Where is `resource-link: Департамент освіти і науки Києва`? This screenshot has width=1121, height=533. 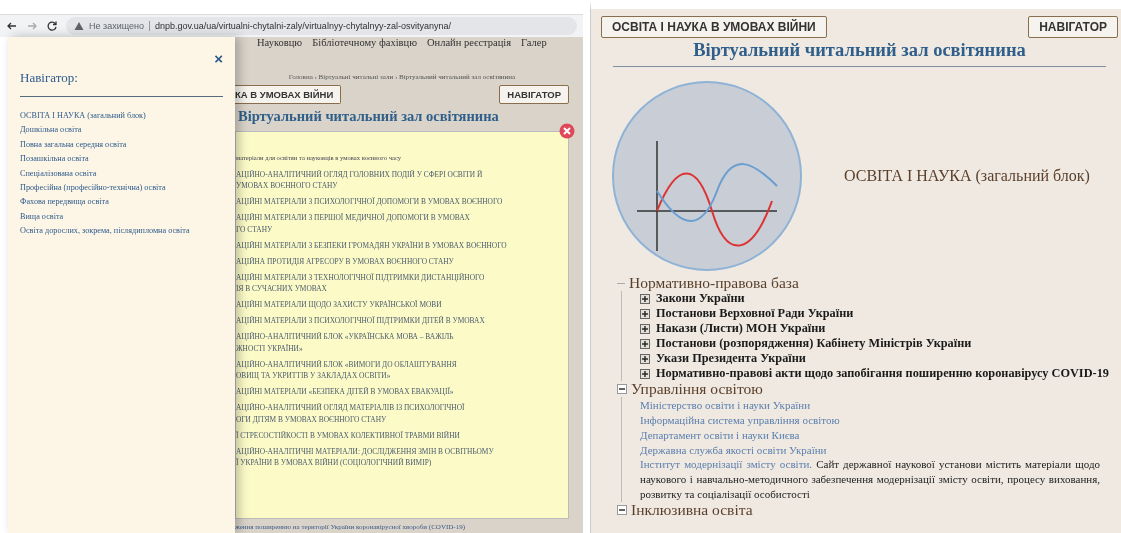
resource-link: Департамент освіти і науки Києва is located at coordinates (720, 434).